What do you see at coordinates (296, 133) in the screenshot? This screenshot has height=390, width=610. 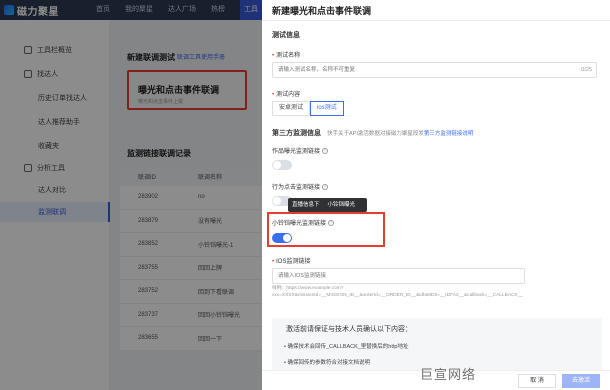 I see `third-party-title: 第三方监测信息` at bounding box center [296, 133].